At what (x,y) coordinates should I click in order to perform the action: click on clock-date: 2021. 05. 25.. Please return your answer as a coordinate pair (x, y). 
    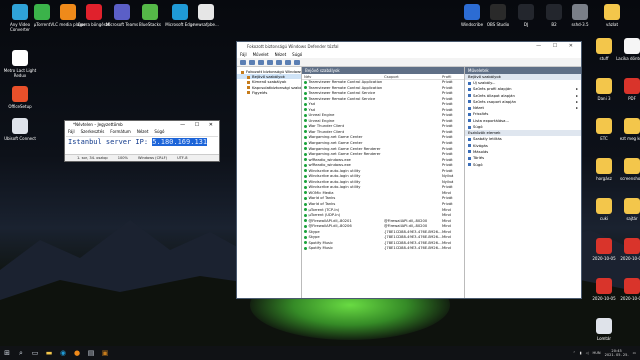
    Looking at the image, I should click on (616, 355).